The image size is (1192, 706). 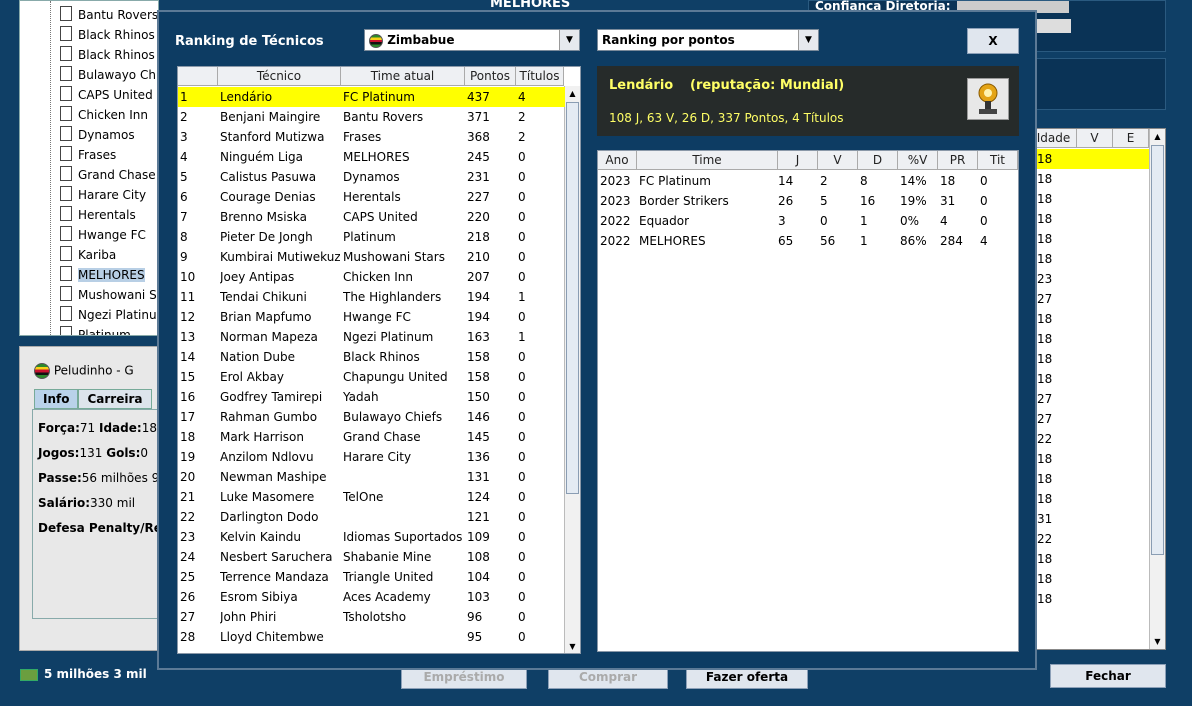 I want to click on rtable-header-e: E, so click(x=1131, y=138).